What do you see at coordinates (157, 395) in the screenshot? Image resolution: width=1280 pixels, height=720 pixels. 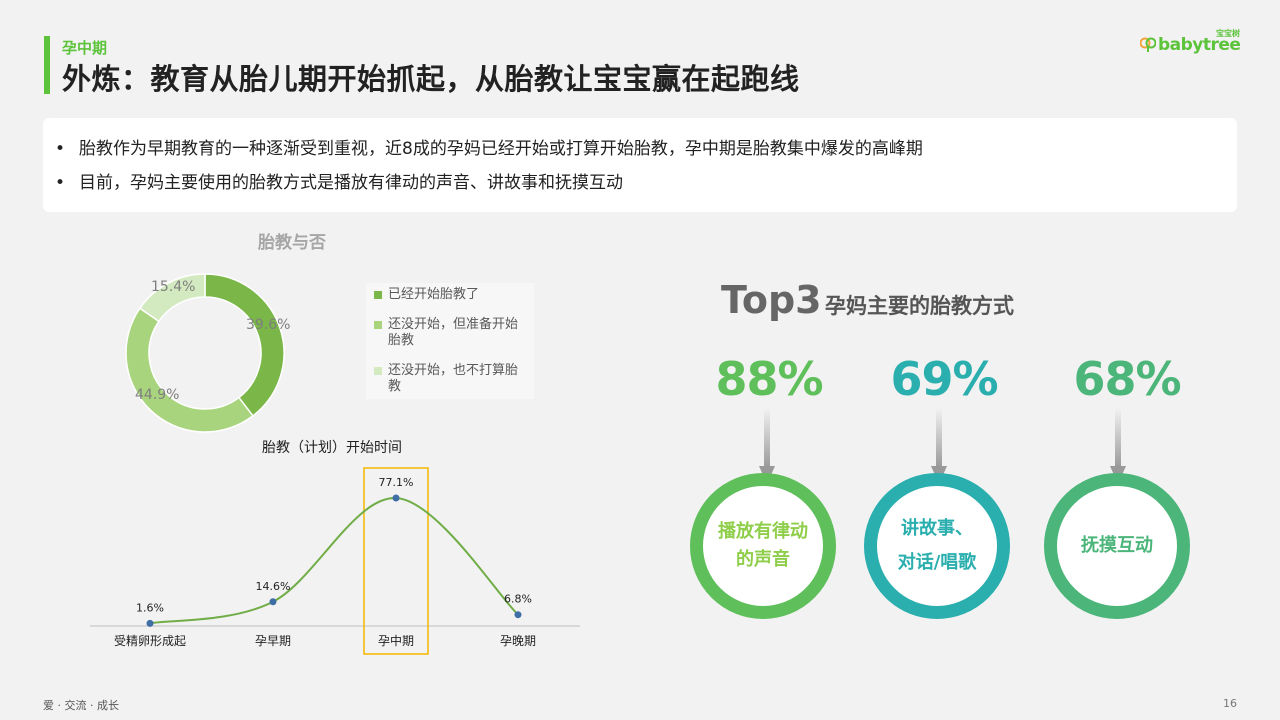 I see `donut-label-planning: 44.9%` at bounding box center [157, 395].